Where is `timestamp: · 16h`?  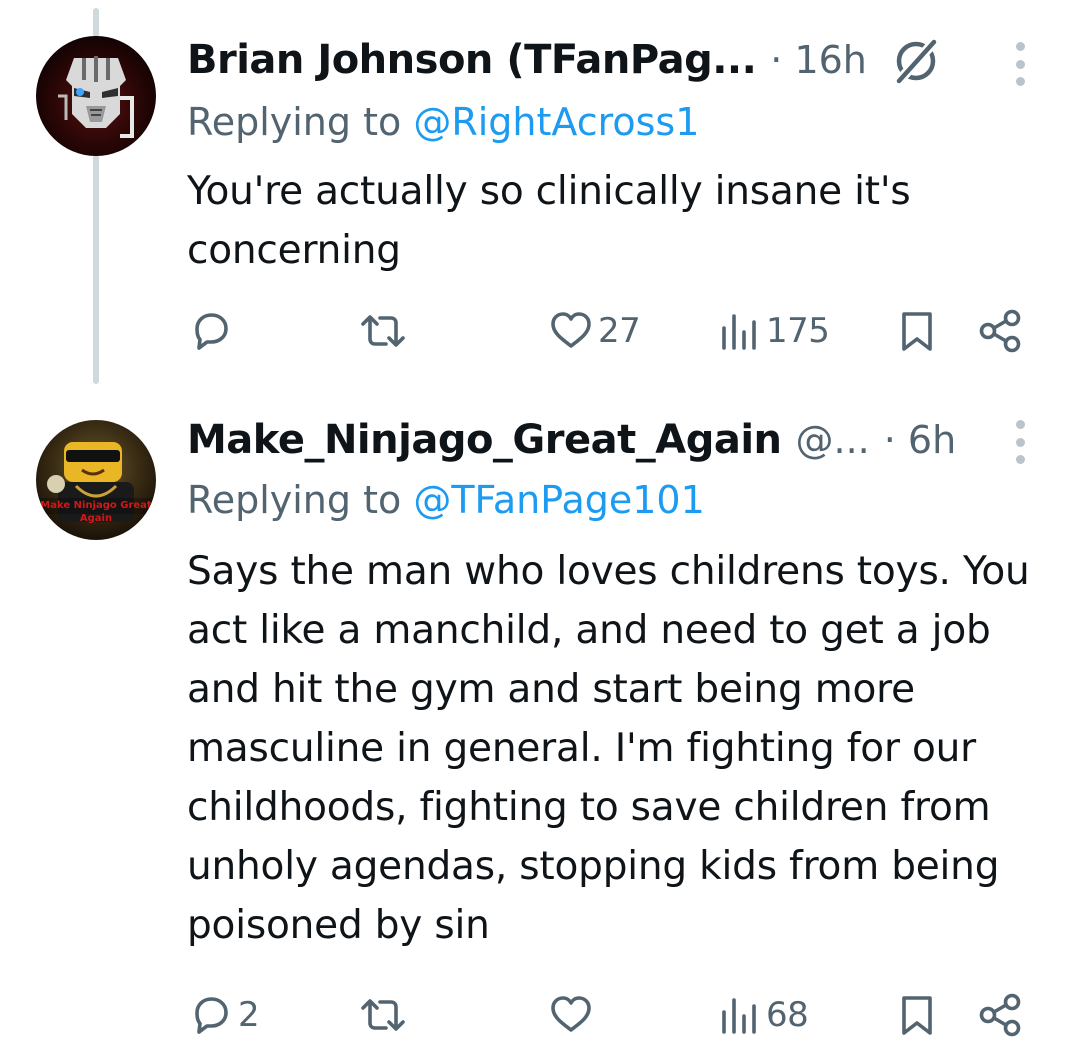 timestamp: · 16h is located at coordinates (818, 60).